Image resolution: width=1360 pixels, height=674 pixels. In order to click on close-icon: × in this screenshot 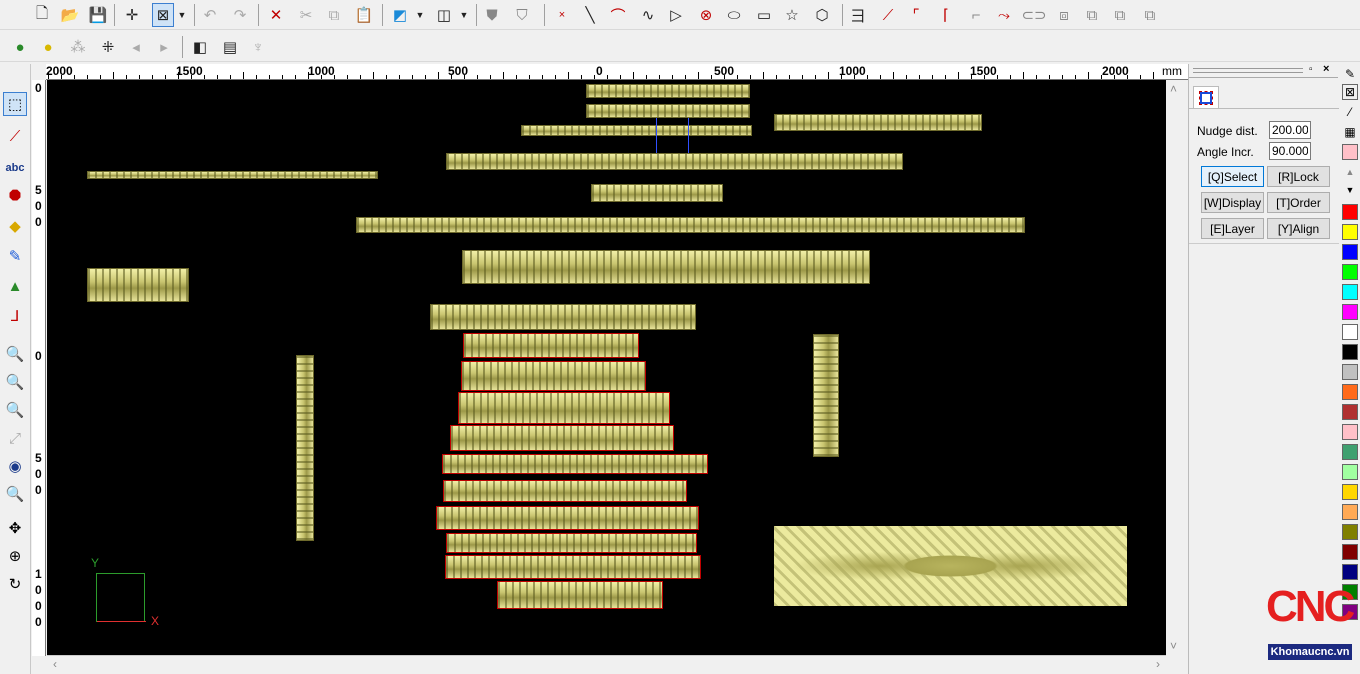, I will do `click(1326, 69)`.